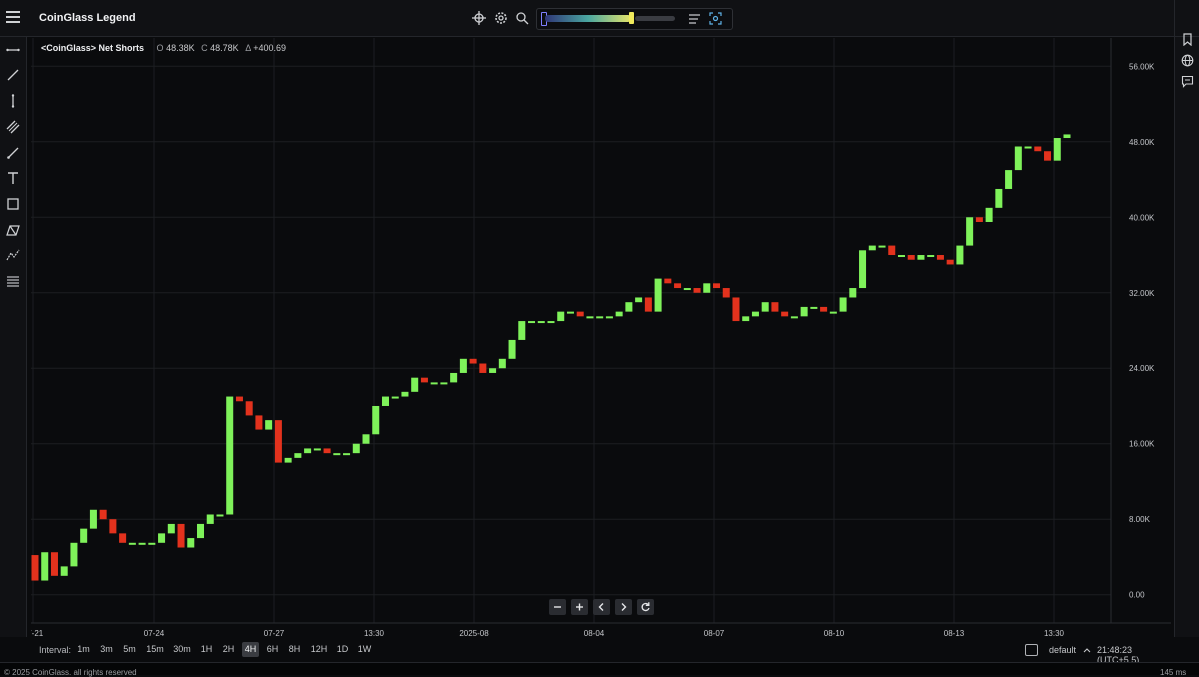  I want to click on search-icon, so click(522, 18).